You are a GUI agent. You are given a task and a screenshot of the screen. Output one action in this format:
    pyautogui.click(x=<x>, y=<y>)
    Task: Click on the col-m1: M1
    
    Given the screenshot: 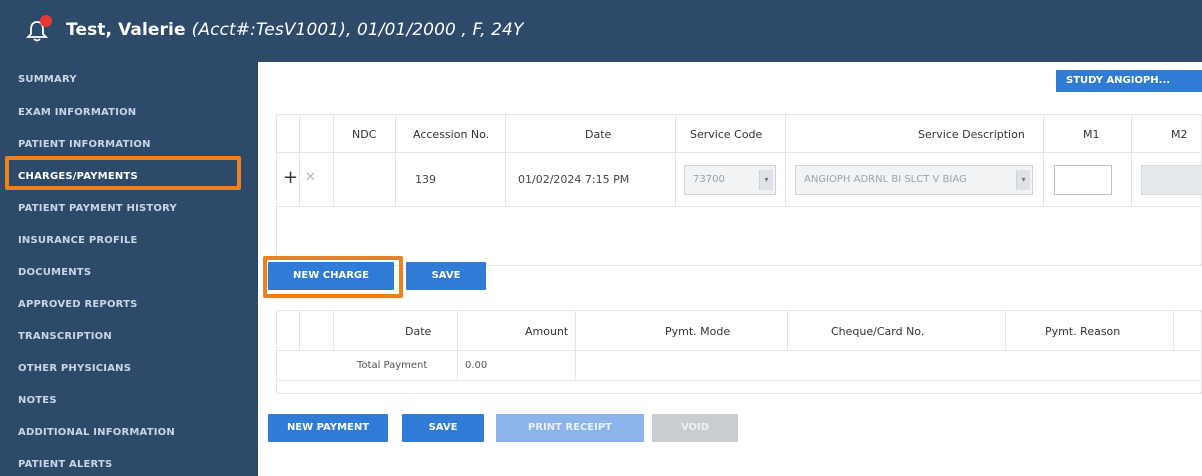 What is the action you would take?
    pyautogui.click(x=1091, y=134)
    